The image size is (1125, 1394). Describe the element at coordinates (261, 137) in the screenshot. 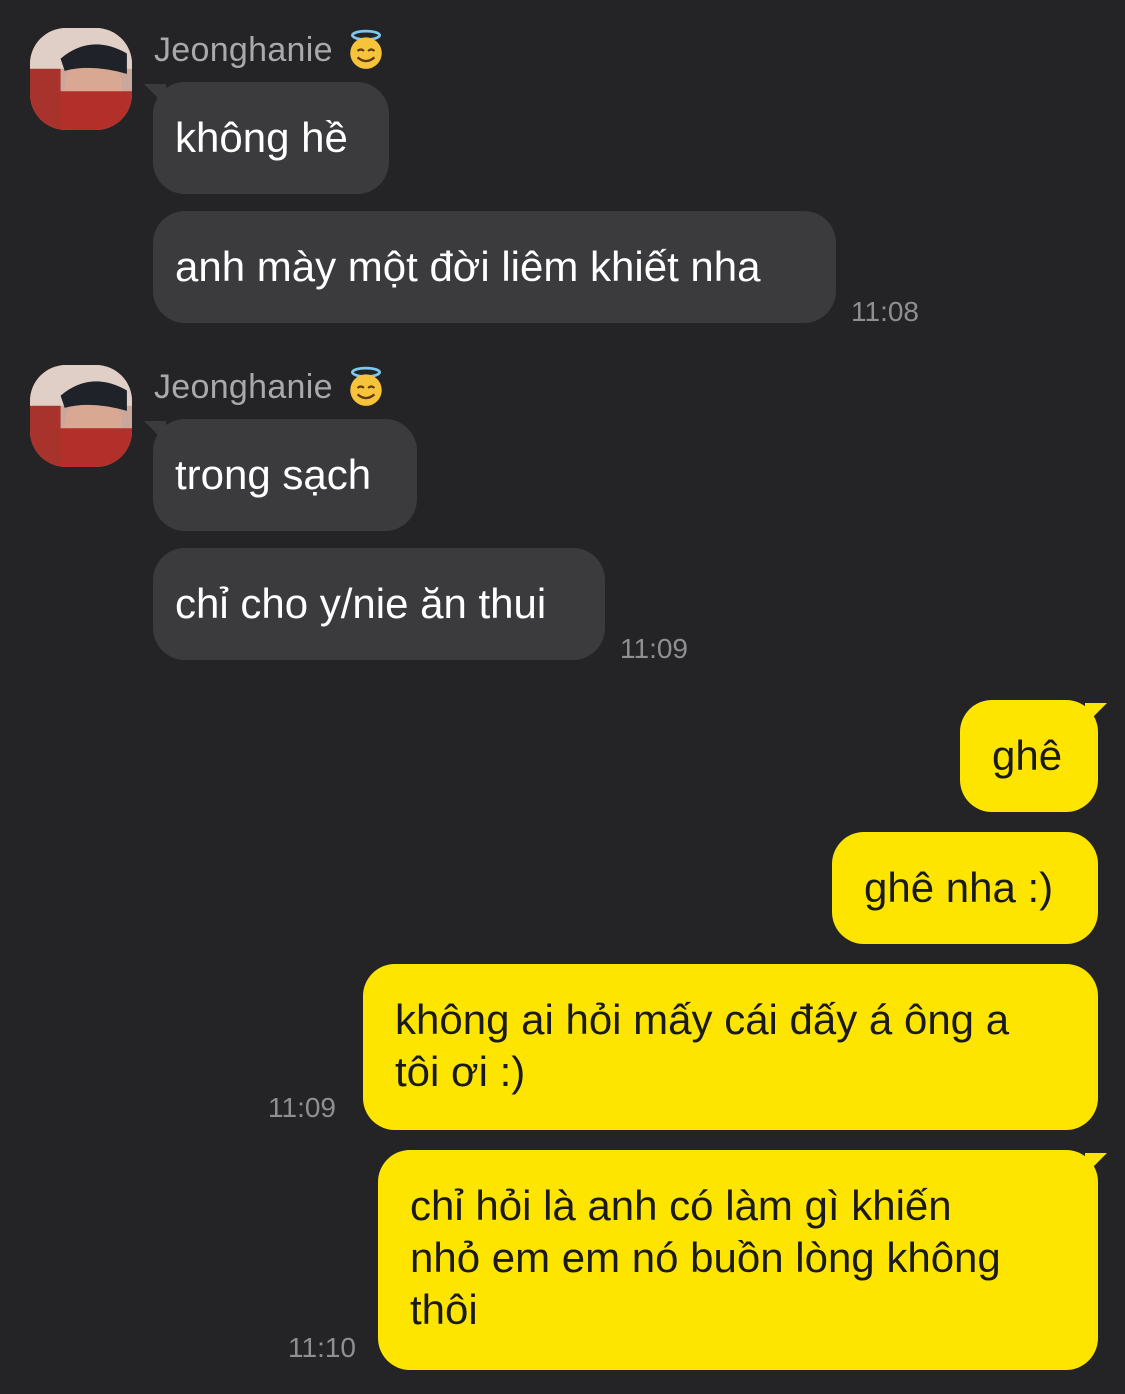

I see `message-text: không hề` at that location.